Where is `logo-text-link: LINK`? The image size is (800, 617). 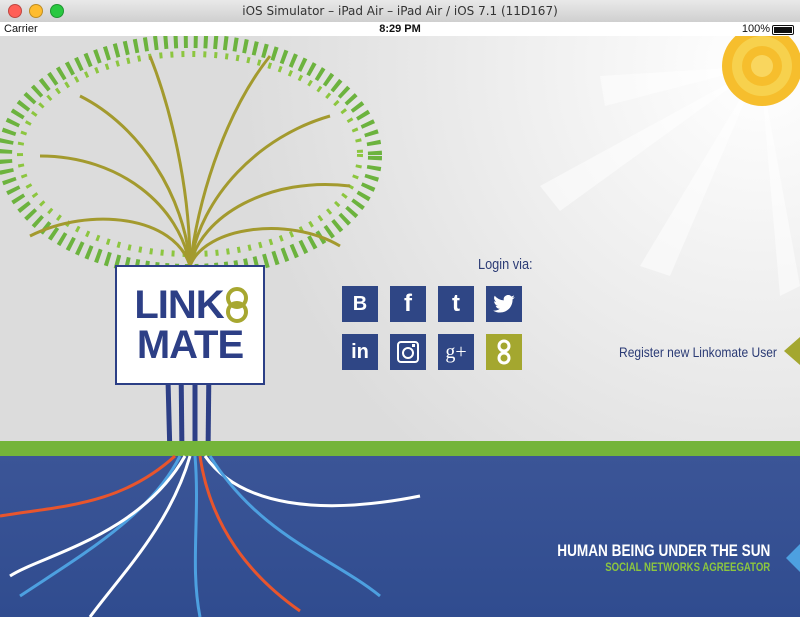 logo-text-link: LINK is located at coordinates (179, 305).